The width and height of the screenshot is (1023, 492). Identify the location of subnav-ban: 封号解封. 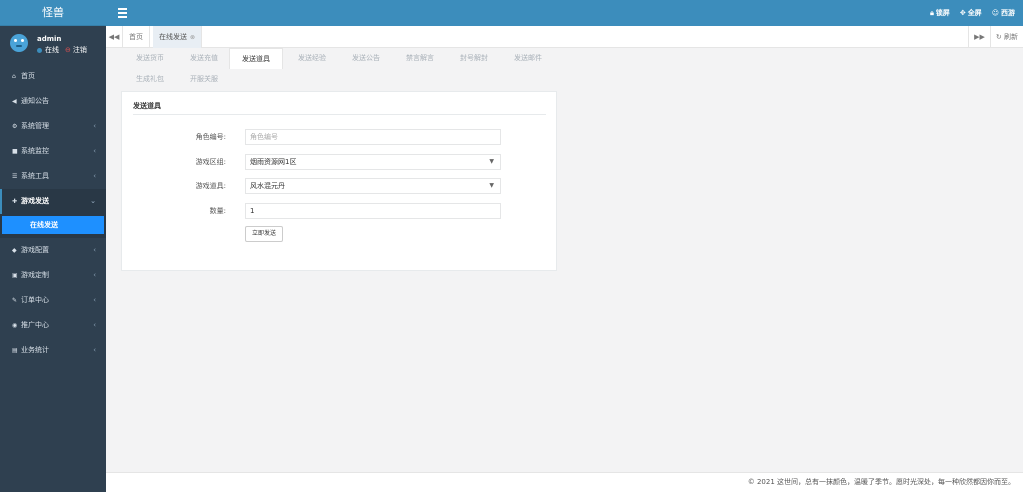
(474, 58).